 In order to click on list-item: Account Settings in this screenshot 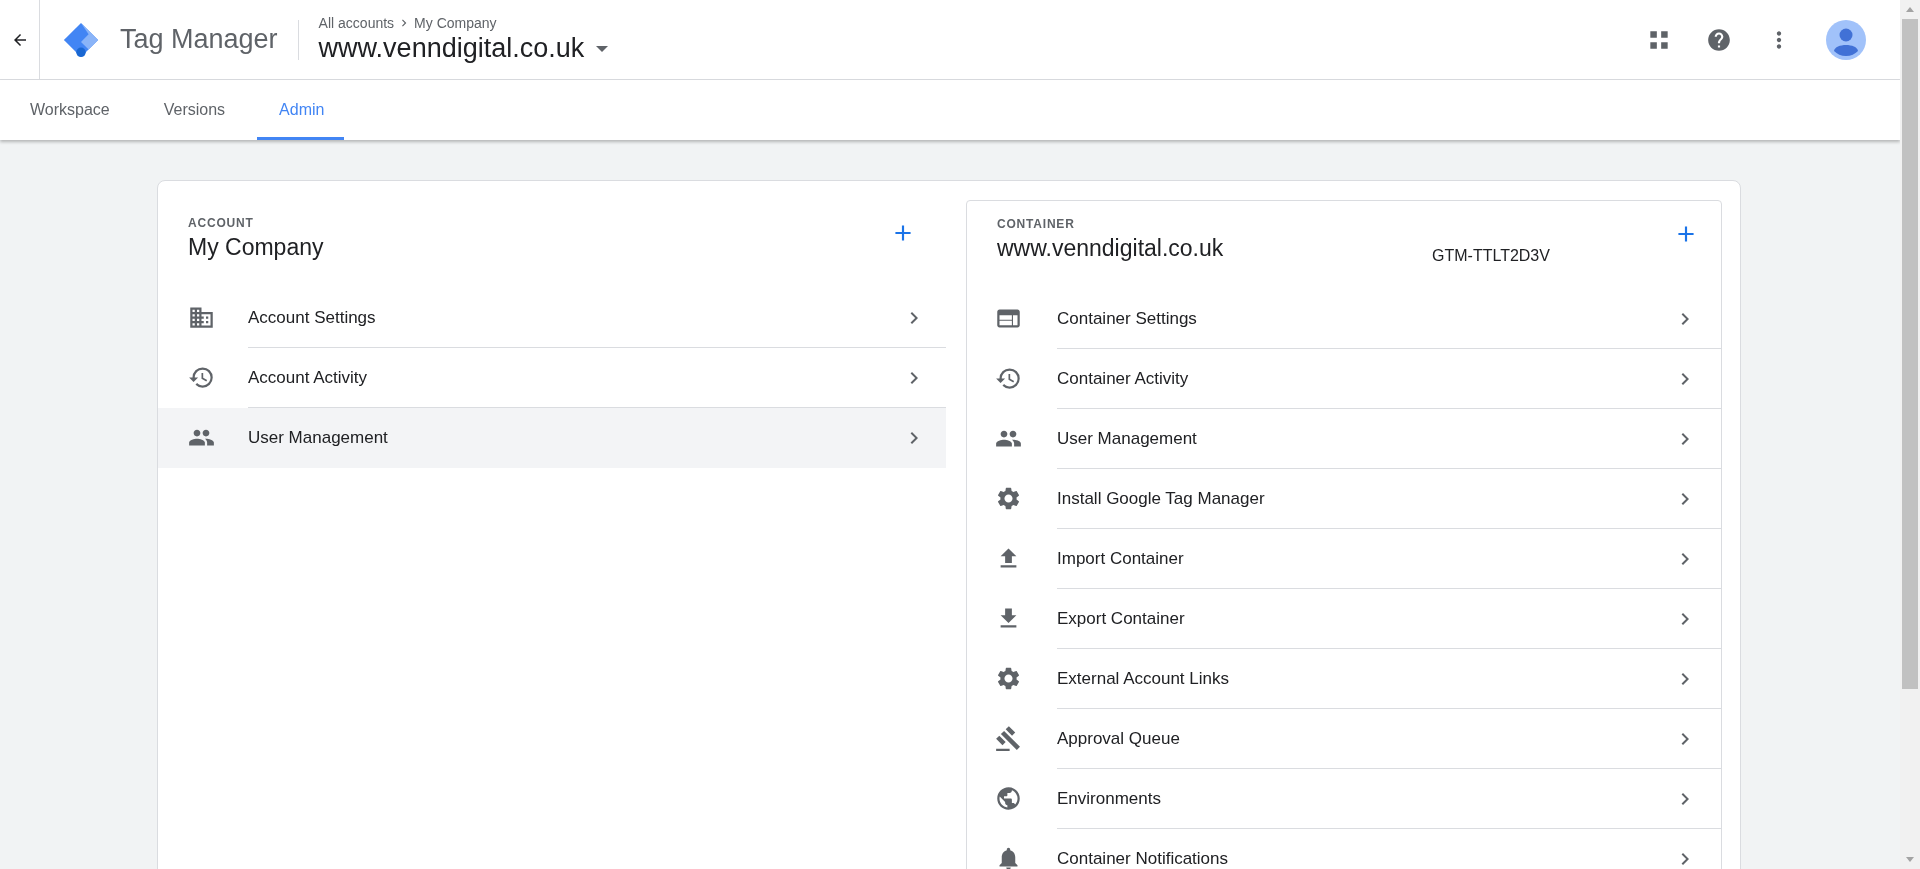, I will do `click(552, 318)`.